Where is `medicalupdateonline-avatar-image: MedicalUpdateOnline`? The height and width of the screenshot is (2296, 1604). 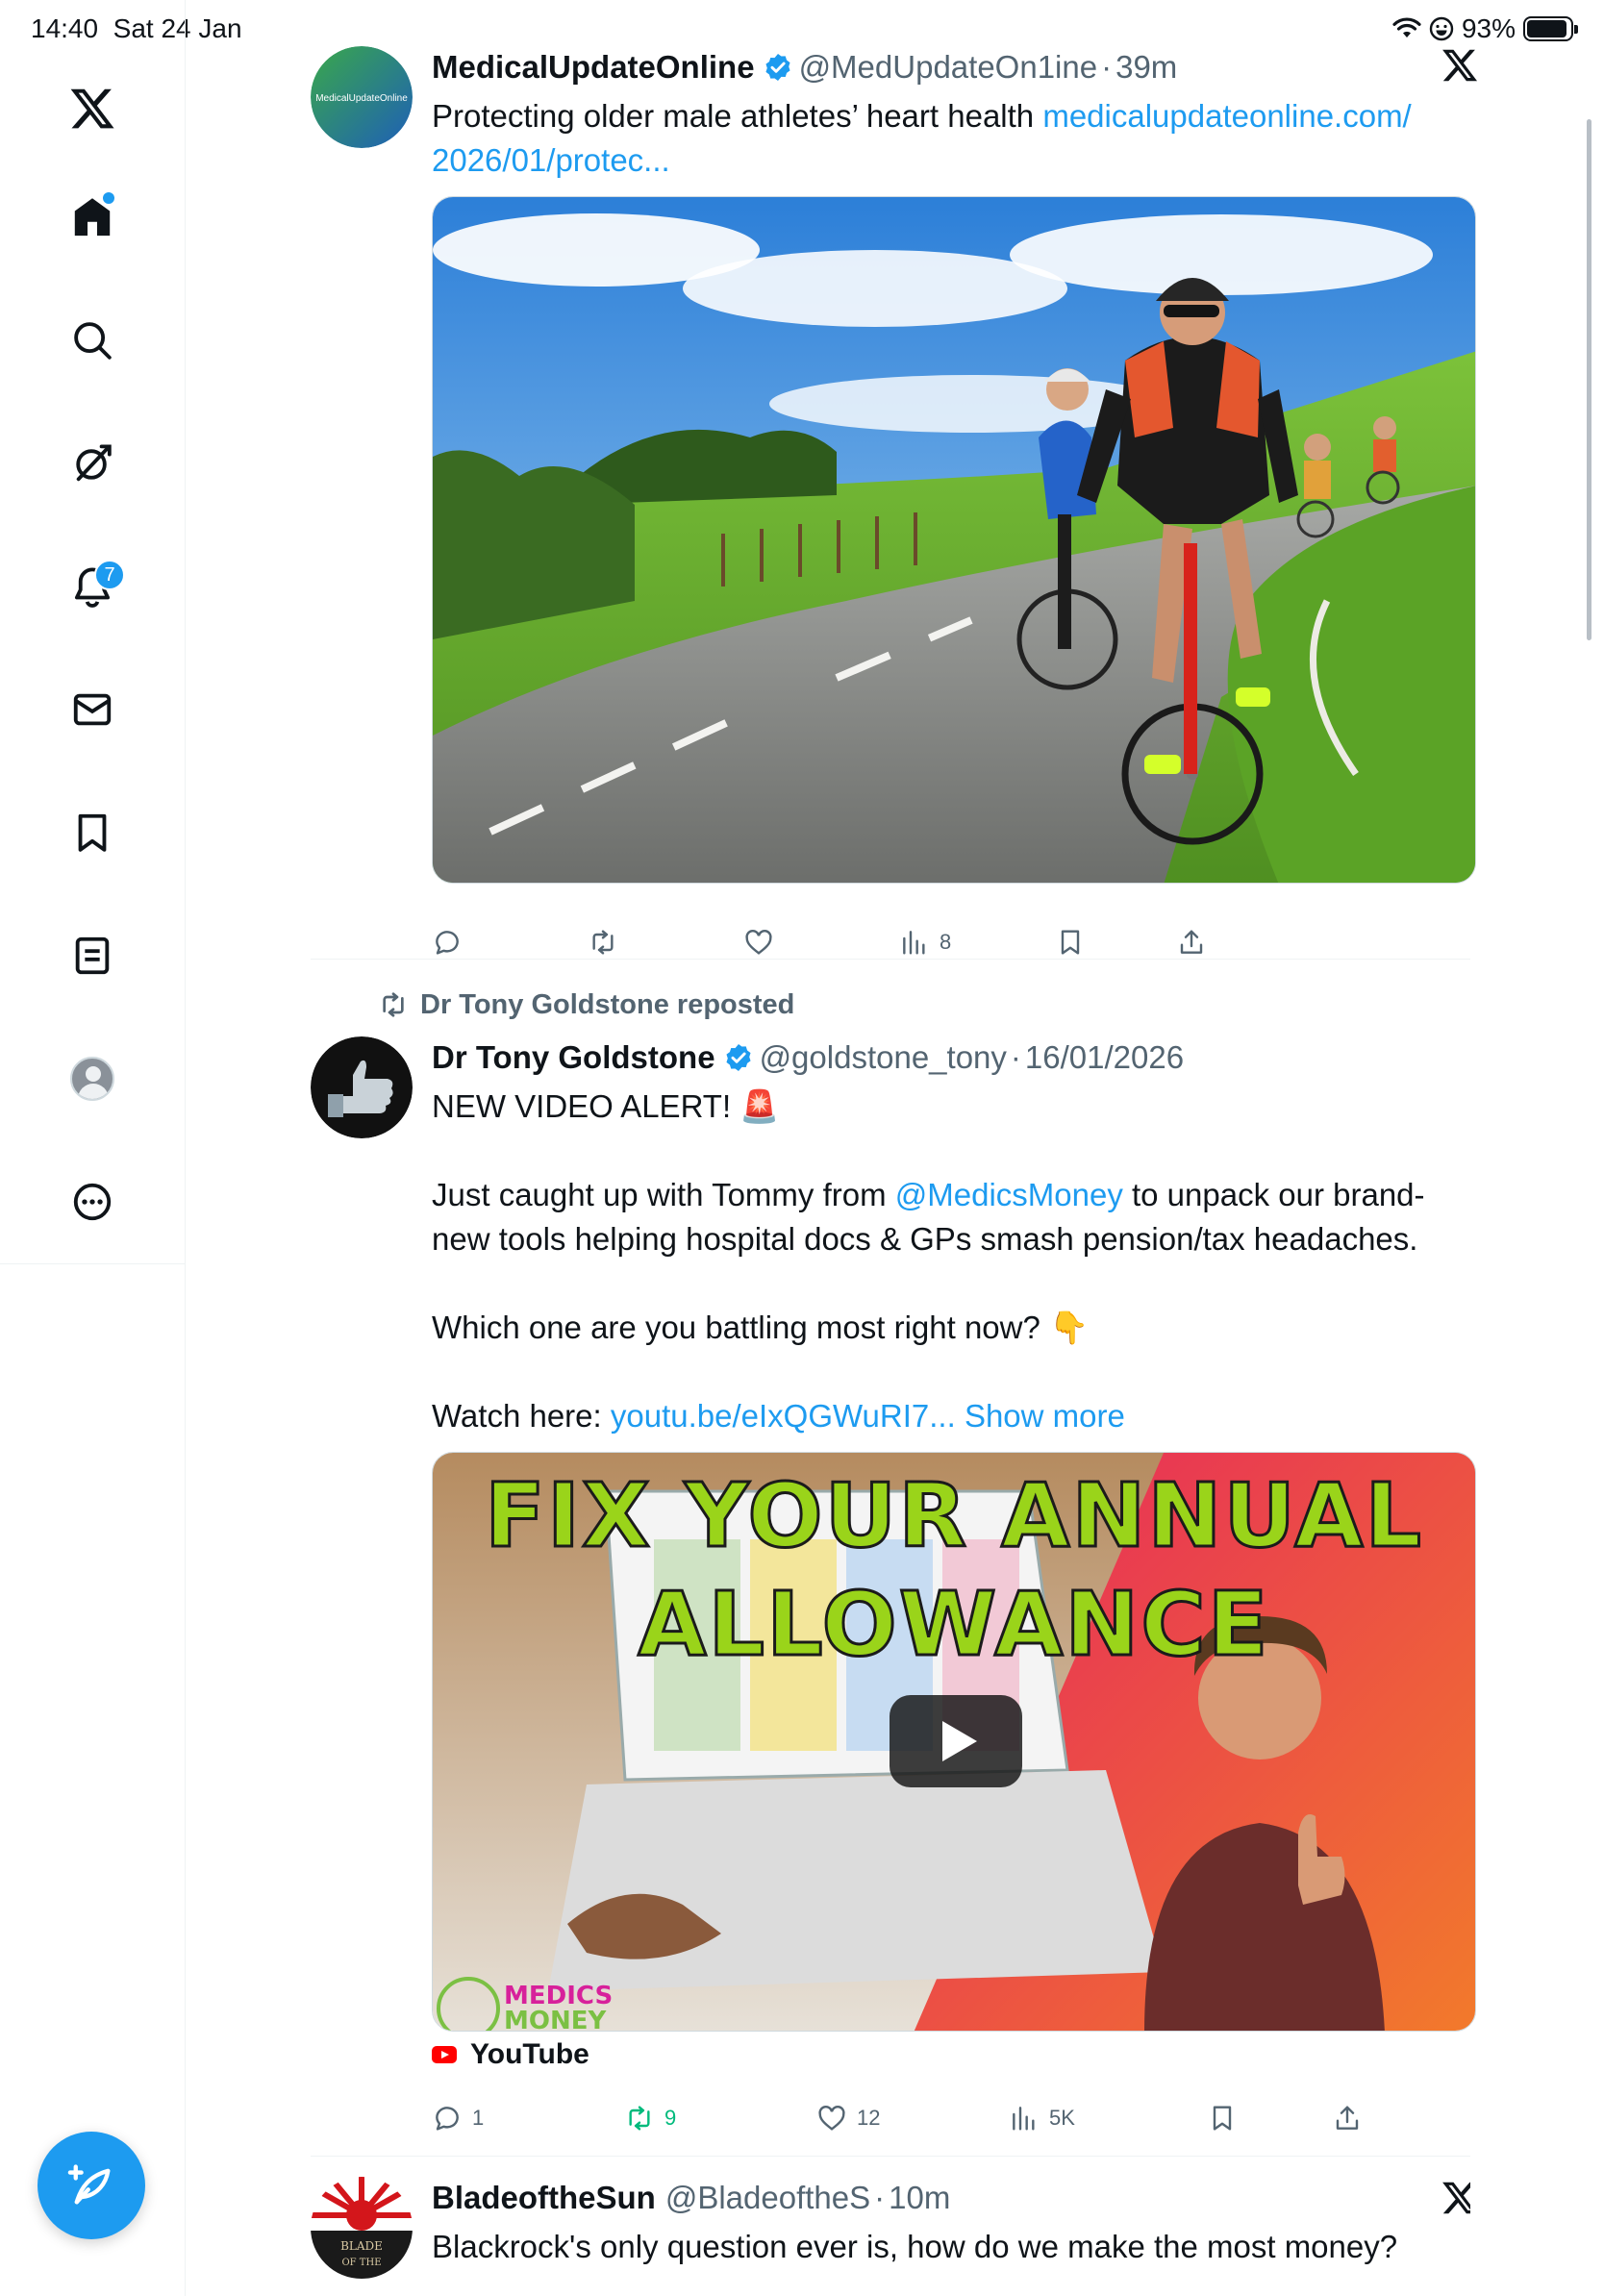 medicalupdateonline-avatar-image: MedicalUpdateOnline is located at coordinates (362, 97).